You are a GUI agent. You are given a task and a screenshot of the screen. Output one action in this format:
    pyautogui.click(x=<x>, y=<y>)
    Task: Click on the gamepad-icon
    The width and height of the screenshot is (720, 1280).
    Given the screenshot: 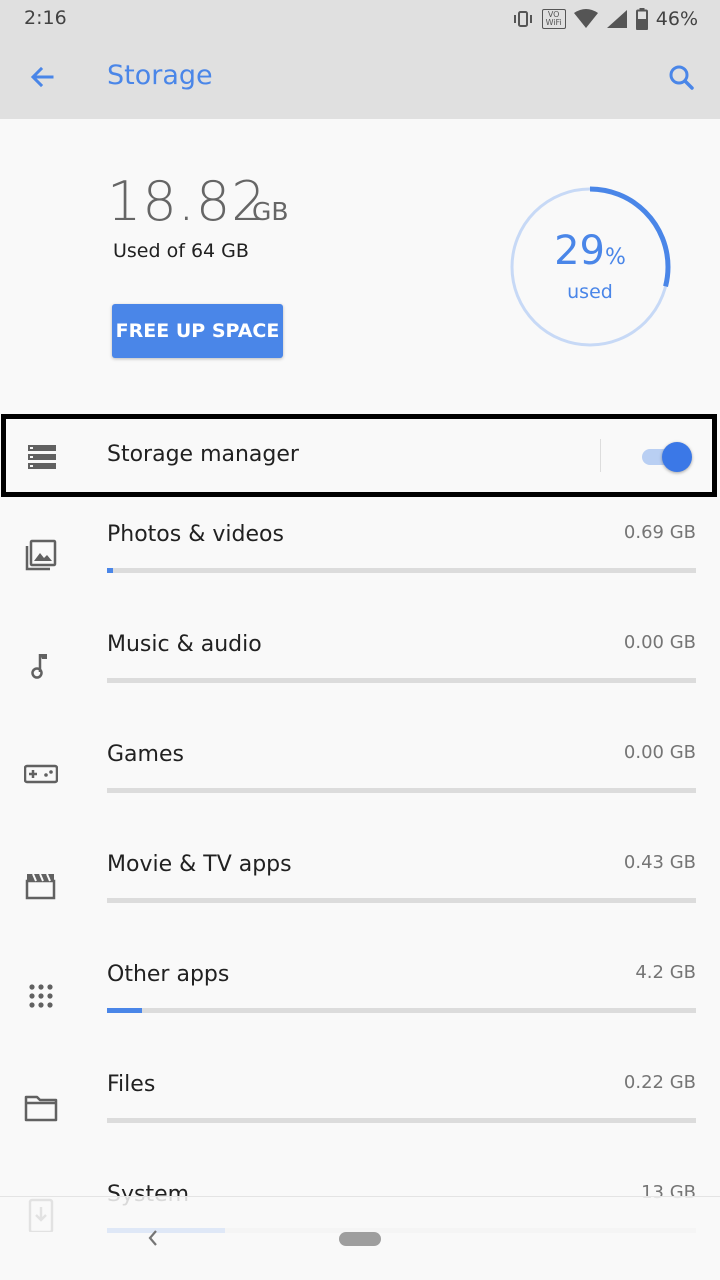 What is the action you would take?
    pyautogui.click(x=41, y=774)
    